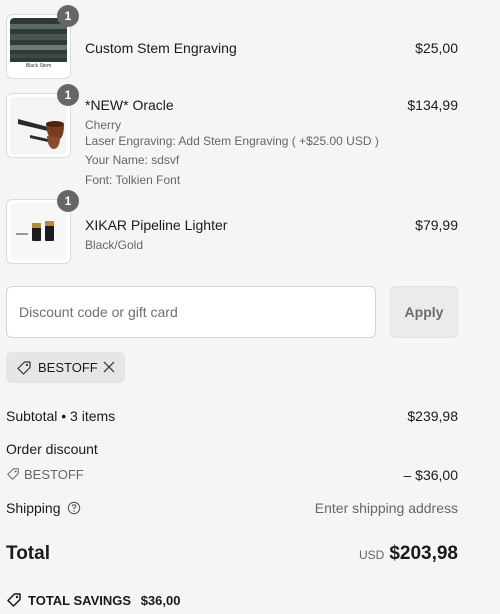  What do you see at coordinates (103, 125) in the screenshot?
I see `item-variant: Cherry` at bounding box center [103, 125].